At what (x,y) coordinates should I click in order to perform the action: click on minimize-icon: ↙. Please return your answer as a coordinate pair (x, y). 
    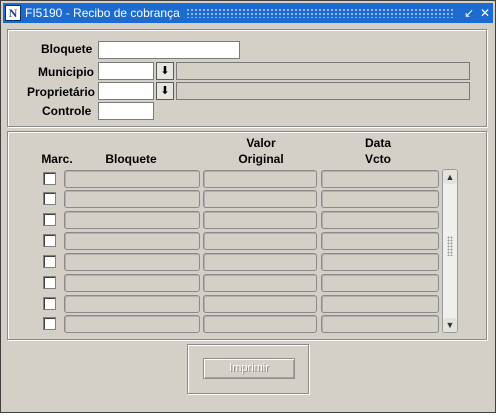
    Looking at the image, I should click on (469, 13).